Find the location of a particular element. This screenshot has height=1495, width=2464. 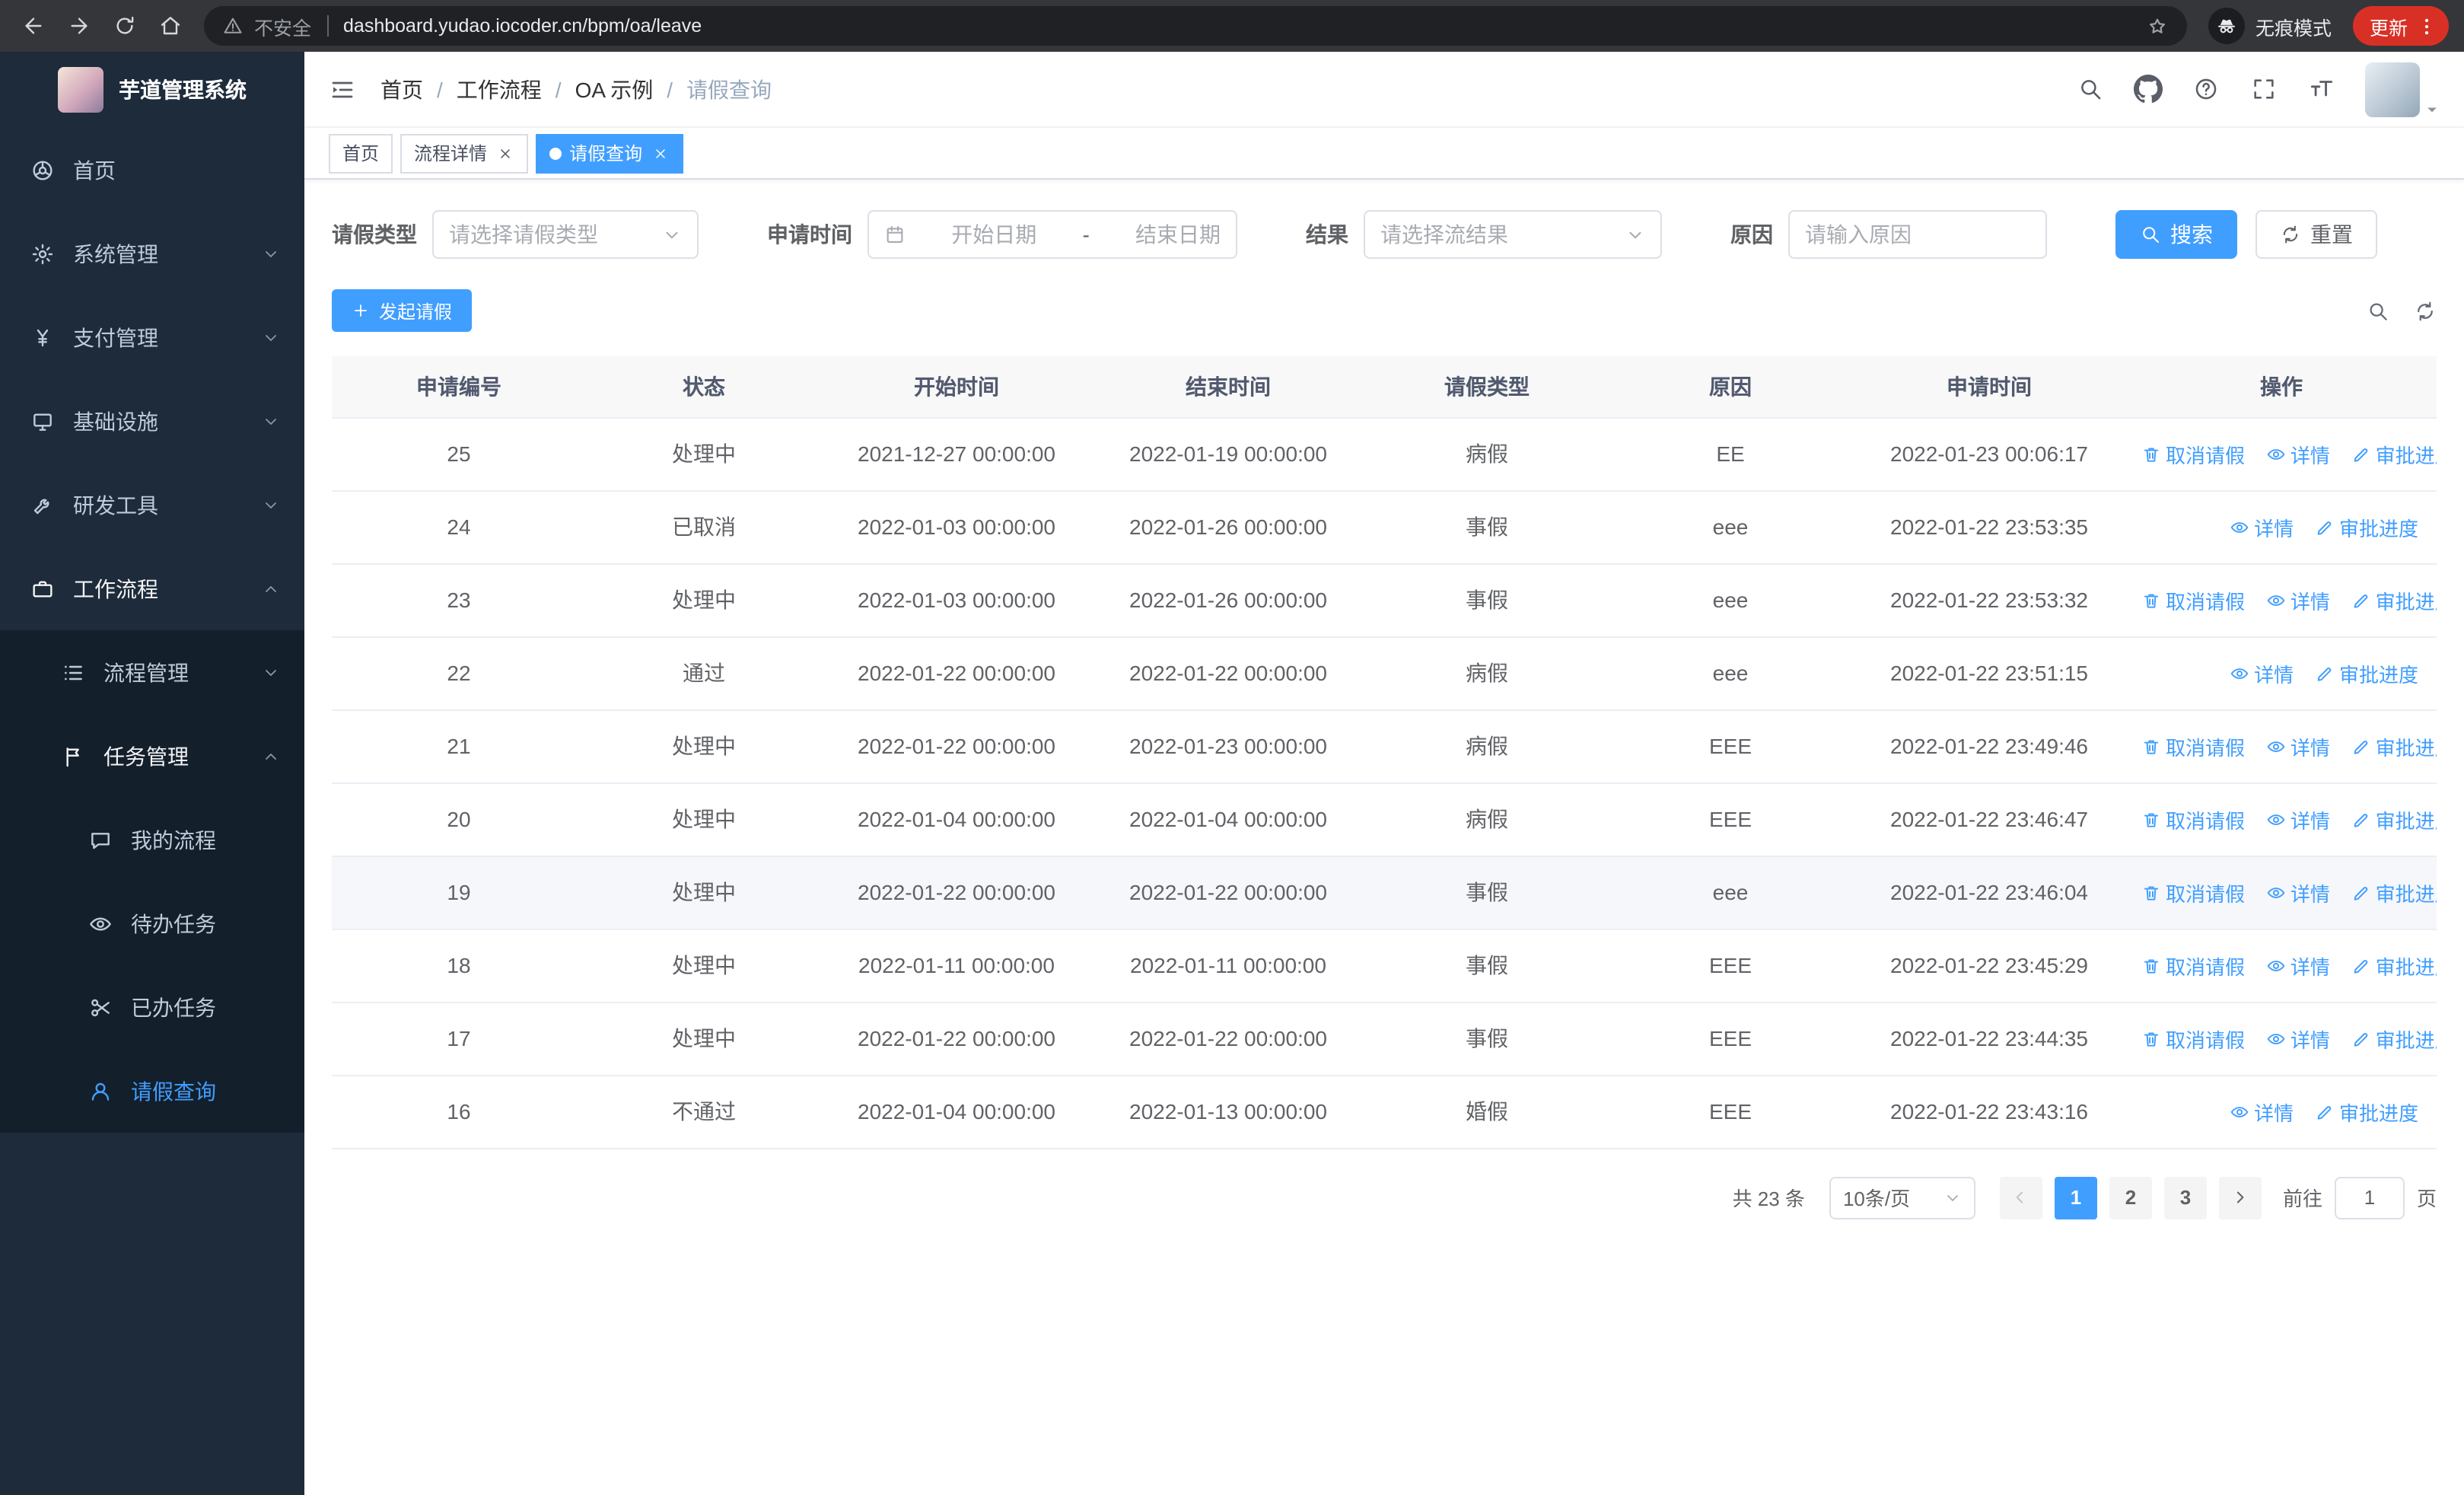

sidebar-item-leave-query: 请假查询 is located at coordinates (152, 1091).